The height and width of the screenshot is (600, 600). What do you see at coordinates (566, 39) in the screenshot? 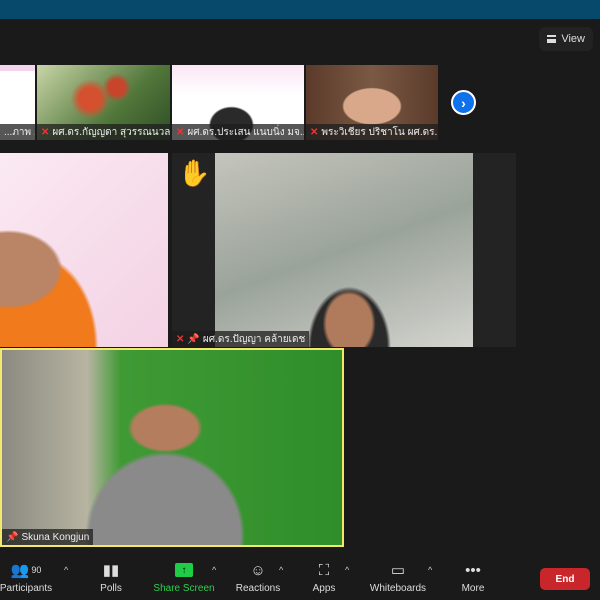
I see `view-button: View` at bounding box center [566, 39].